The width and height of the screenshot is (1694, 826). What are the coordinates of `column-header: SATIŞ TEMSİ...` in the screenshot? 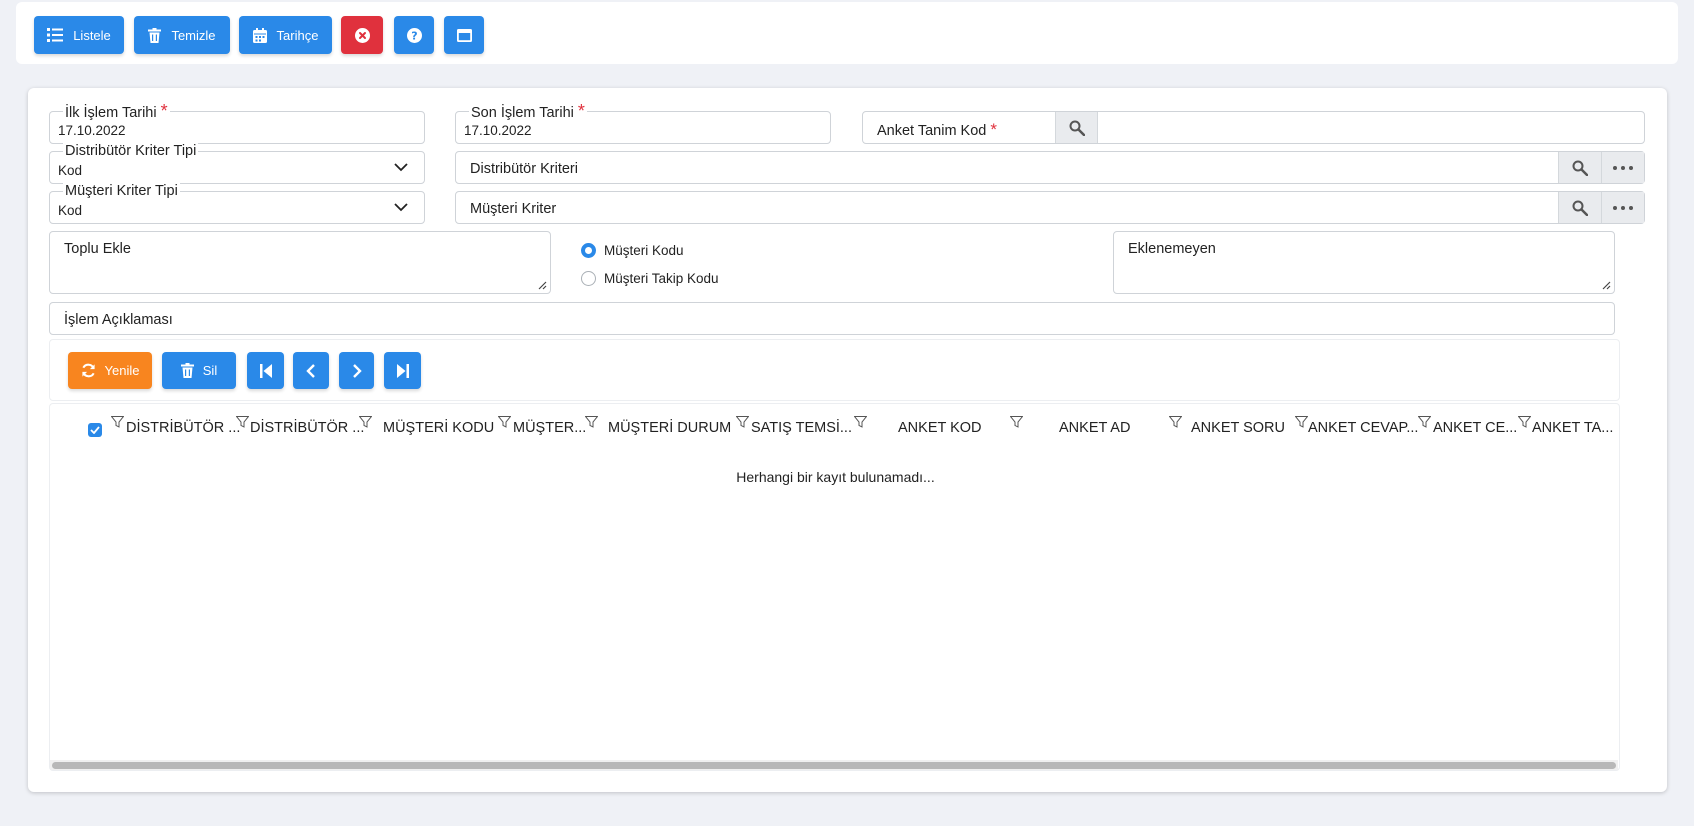 It's located at (801, 428).